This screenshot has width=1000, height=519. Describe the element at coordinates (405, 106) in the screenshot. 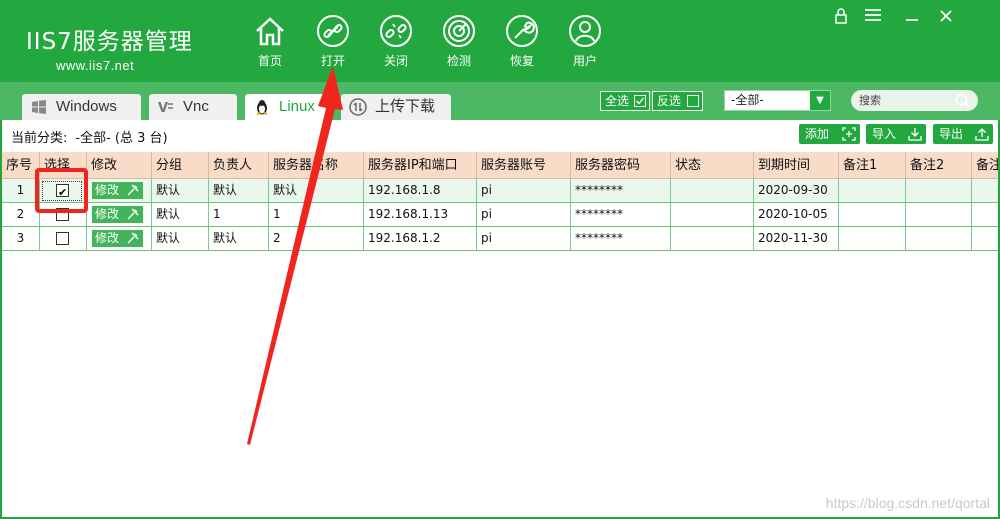

I see `tab-transfer-label: 上传下载` at that location.